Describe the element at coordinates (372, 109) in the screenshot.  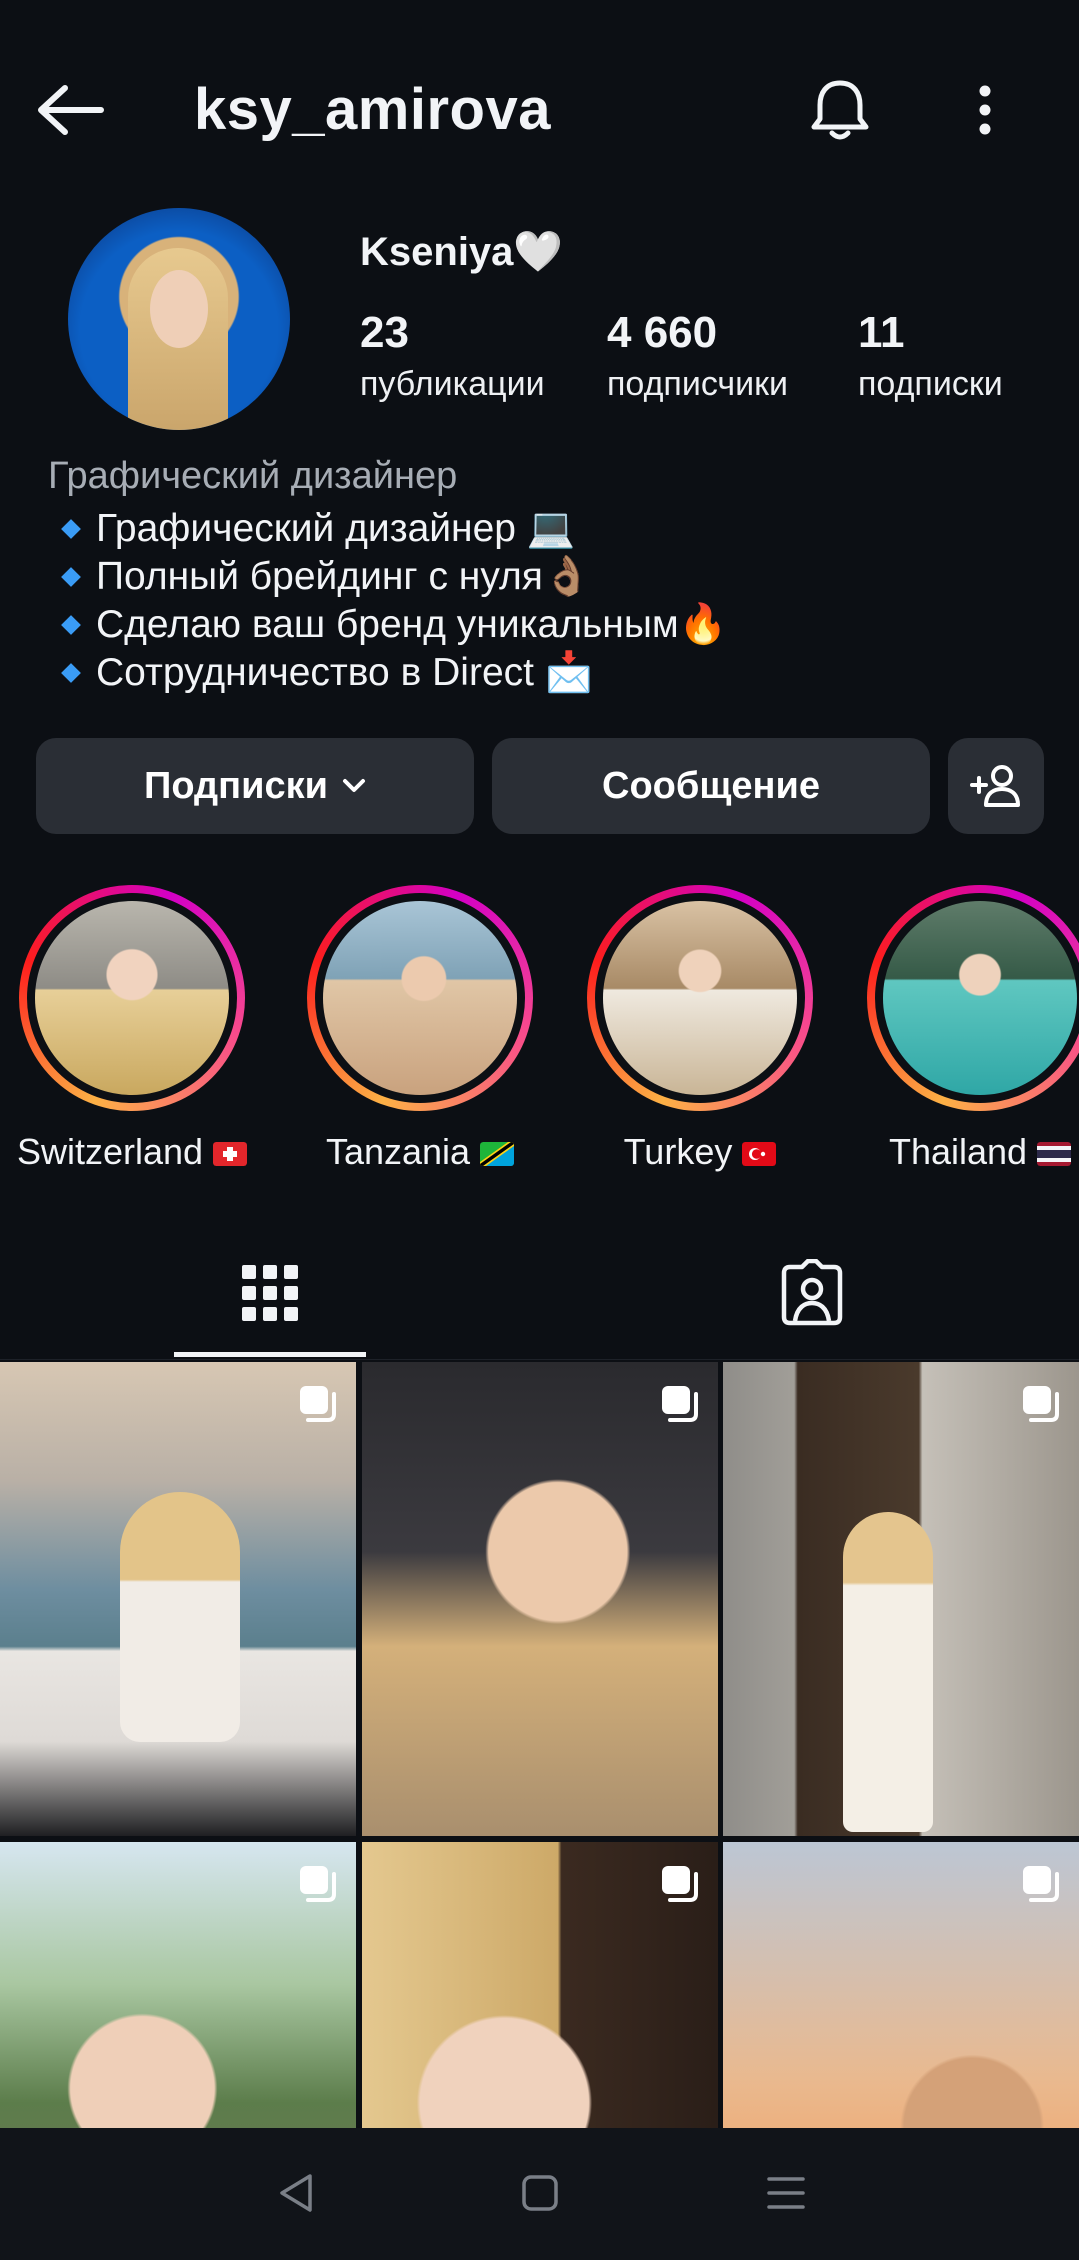
I see `profile-username: ksy_amirova` at that location.